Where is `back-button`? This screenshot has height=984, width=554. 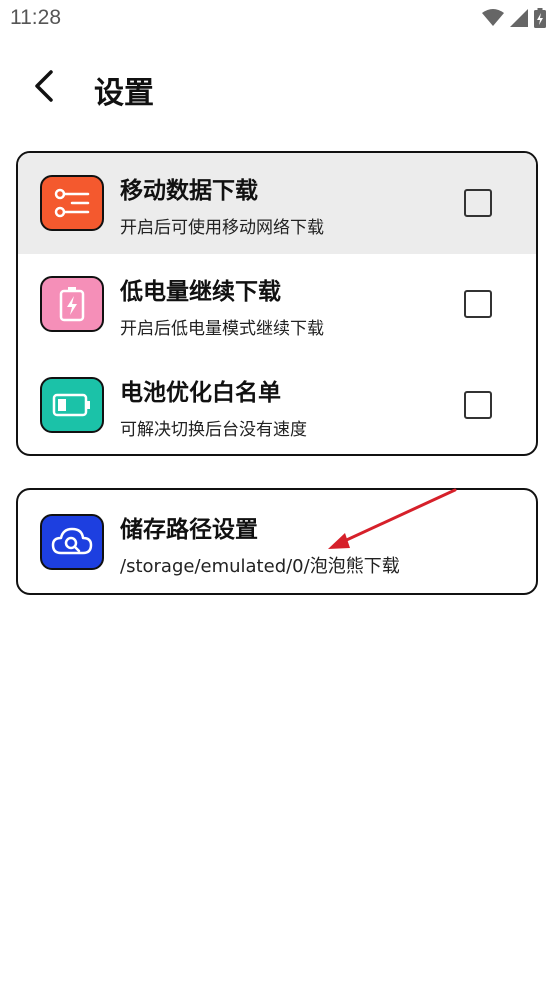
back-button is located at coordinates (44, 88).